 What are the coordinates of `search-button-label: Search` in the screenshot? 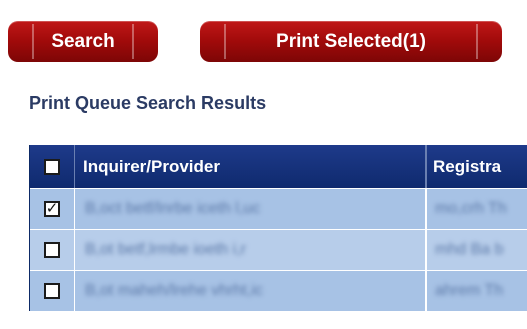 It's located at (83, 41).